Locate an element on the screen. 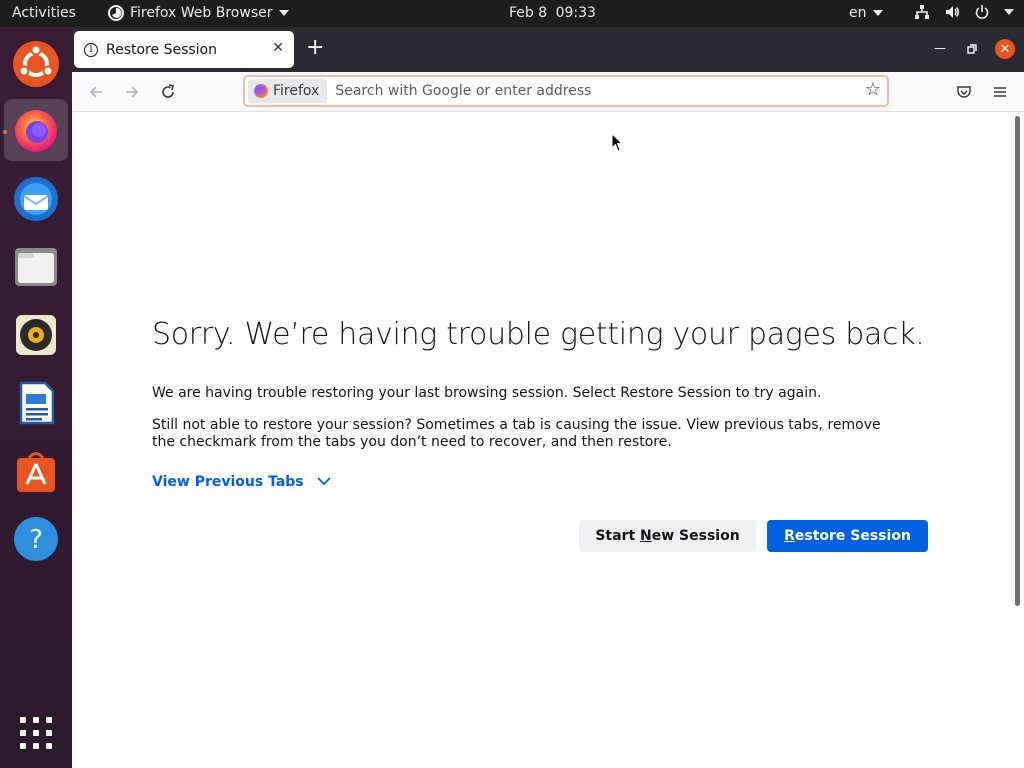 This screenshot has width=1024, height=768. maximize-button is located at coordinates (972, 49).